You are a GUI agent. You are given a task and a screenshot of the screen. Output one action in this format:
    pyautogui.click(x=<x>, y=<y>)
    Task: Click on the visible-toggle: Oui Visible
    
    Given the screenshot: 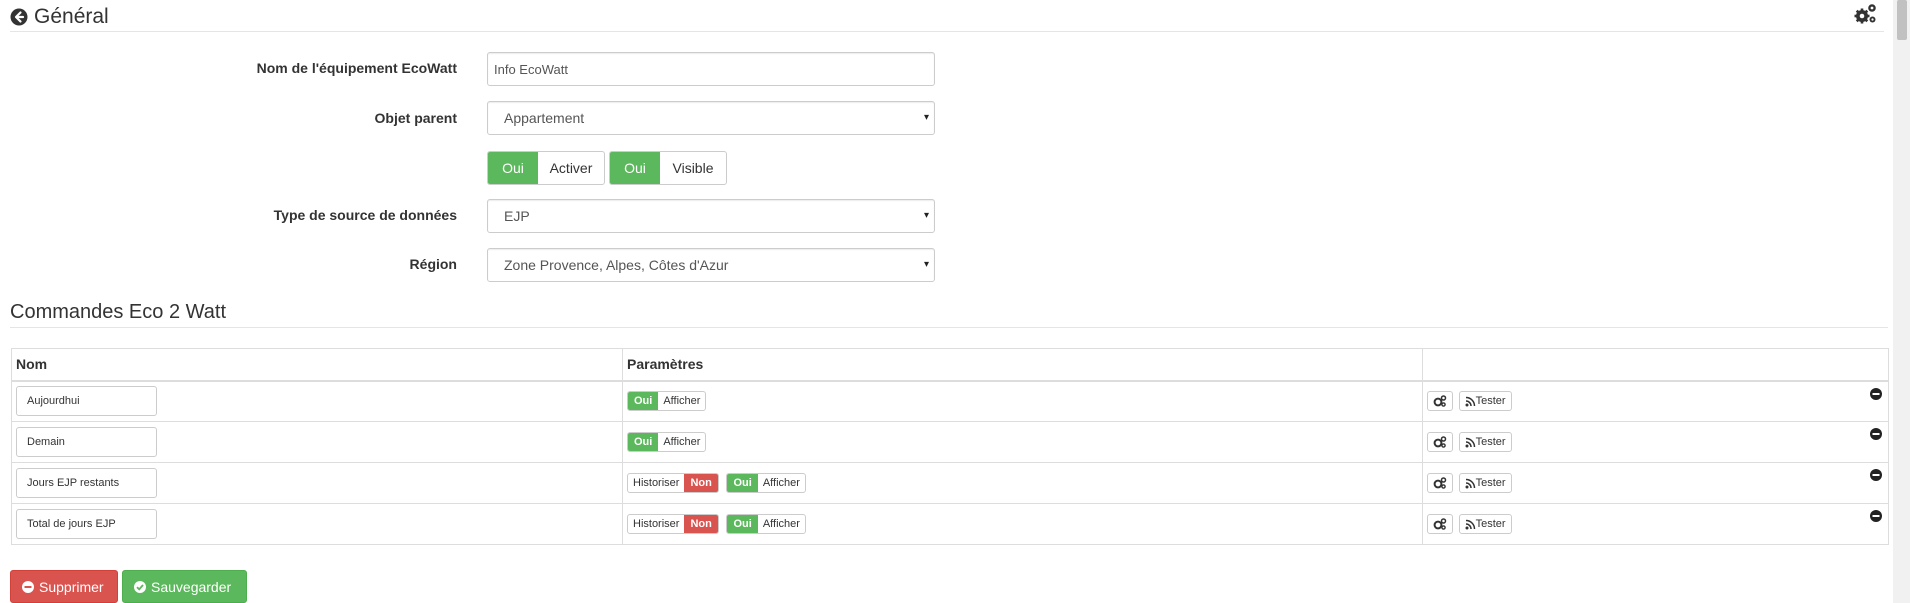 What is the action you would take?
    pyautogui.click(x=668, y=168)
    